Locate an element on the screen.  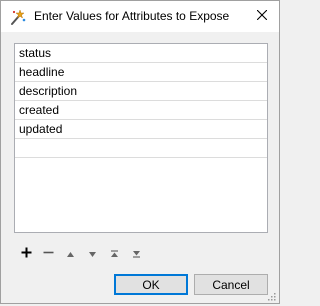
list-item: headline is located at coordinates (141, 72).